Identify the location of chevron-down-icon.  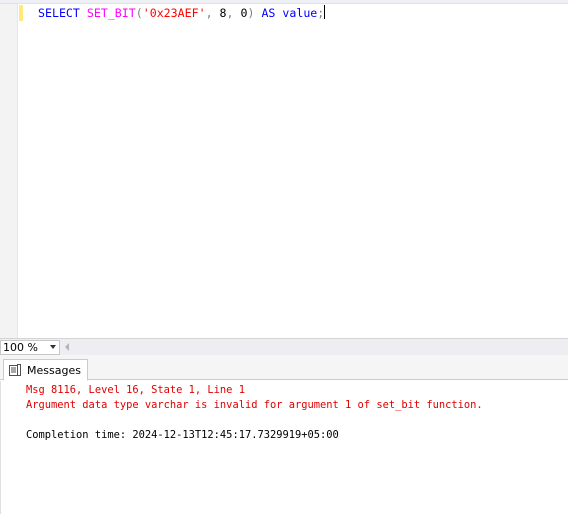
(53, 347).